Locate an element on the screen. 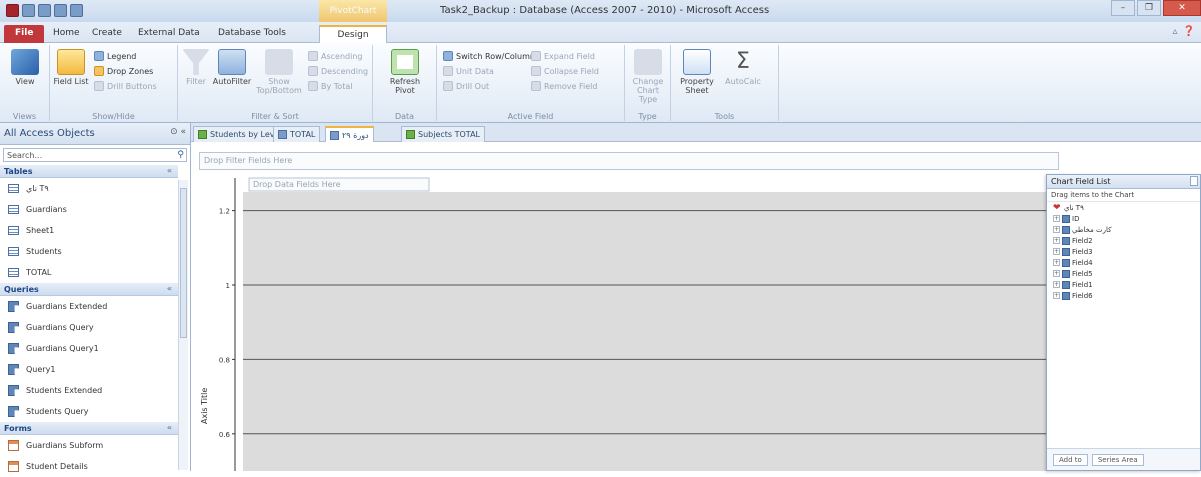 Image resolution: width=1201 pixels, height=477 pixels. legend-button: Legend is located at coordinates (115, 56).